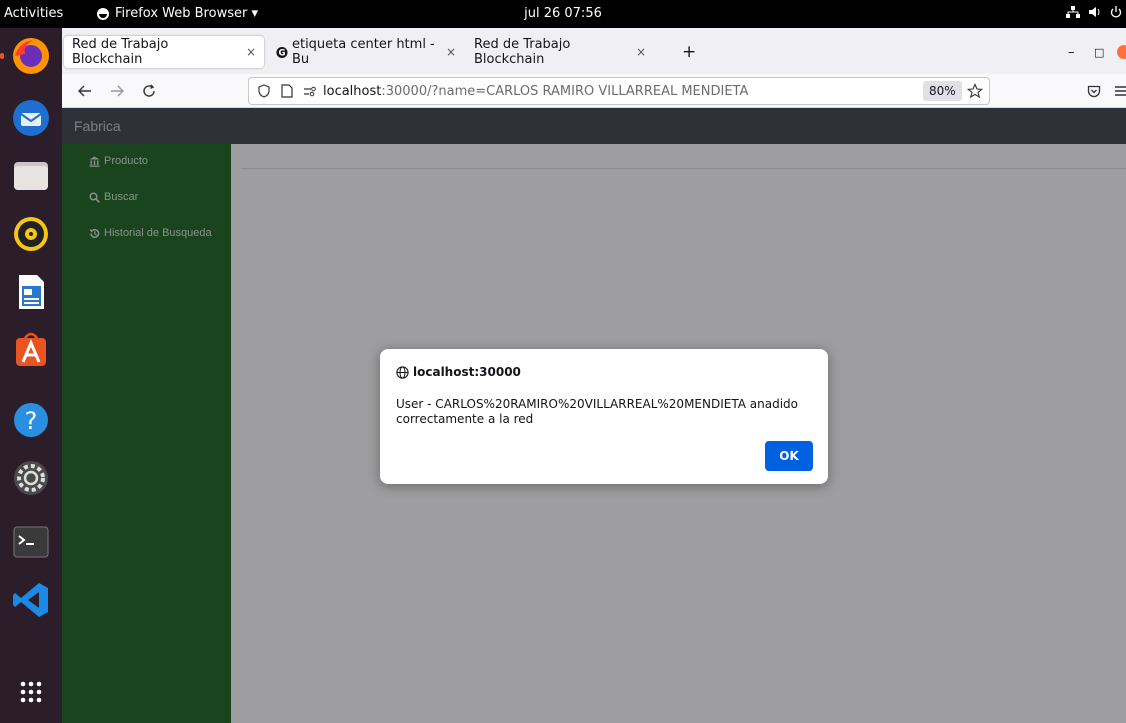  I want to click on tab-red-de-trabajo-2: Red de Trabajo Blockchain ×, so click(560, 52).